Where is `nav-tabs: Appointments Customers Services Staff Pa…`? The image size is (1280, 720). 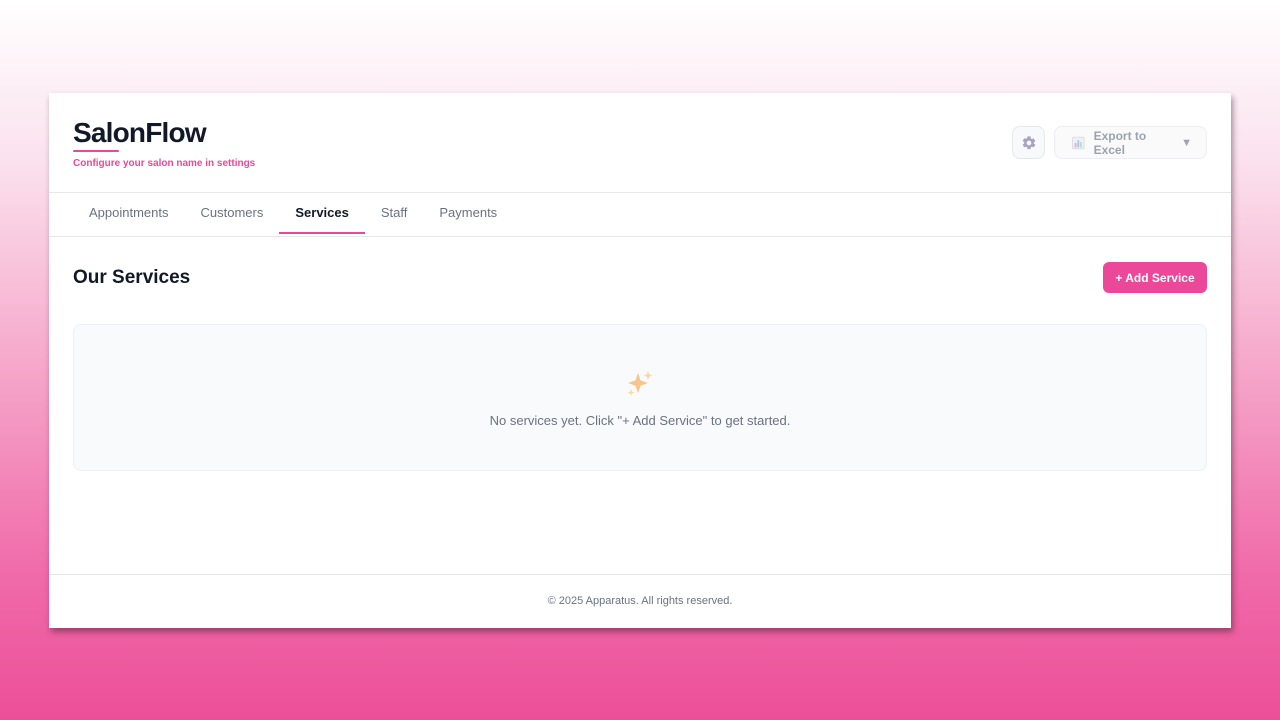
nav-tabs: Appointments Customers Services Staff Pa… is located at coordinates (640, 215).